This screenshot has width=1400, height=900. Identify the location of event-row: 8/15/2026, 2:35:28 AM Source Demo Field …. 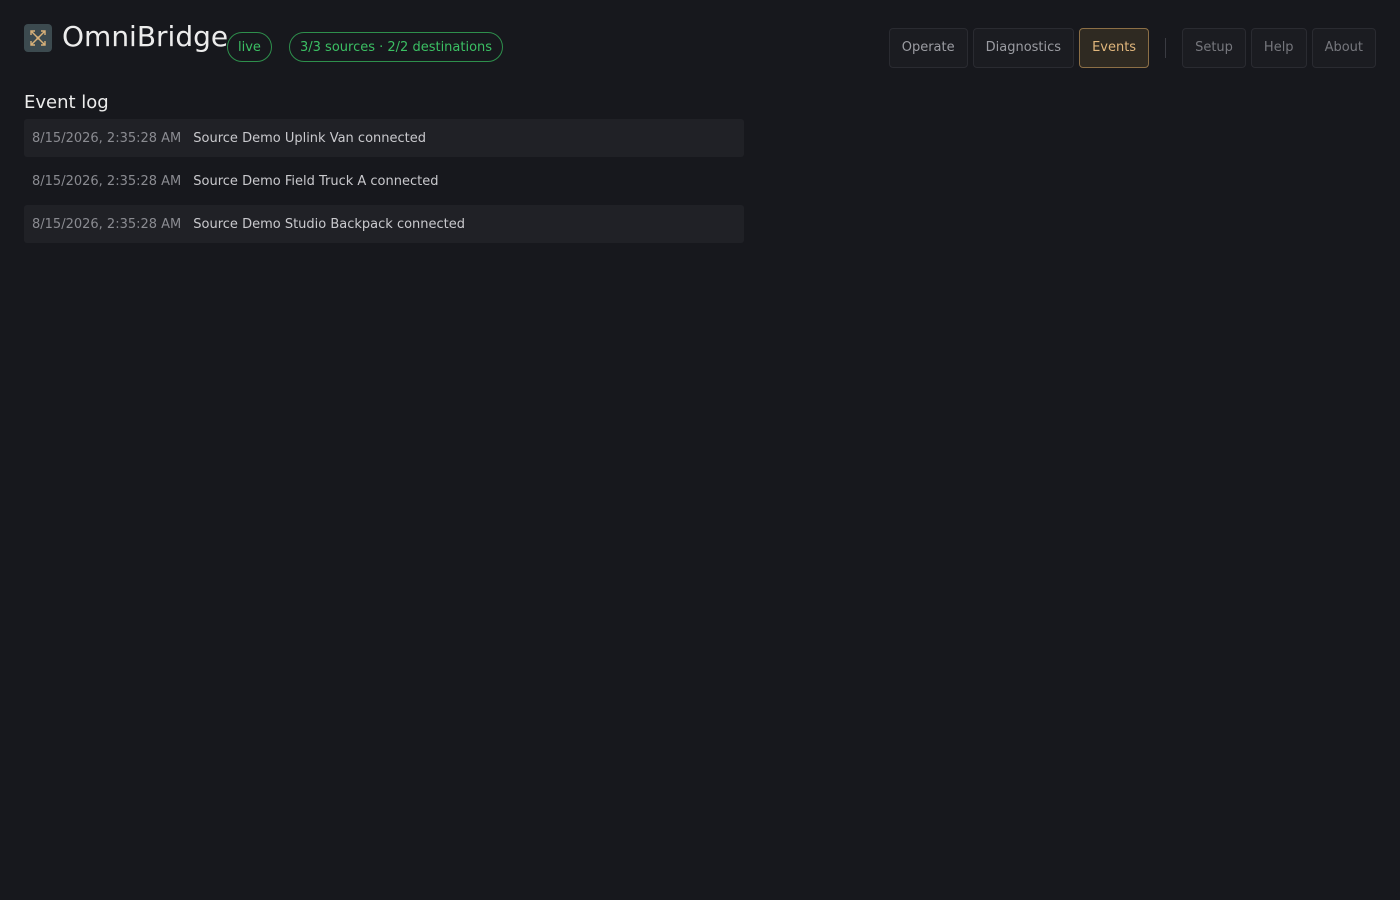
(384, 181).